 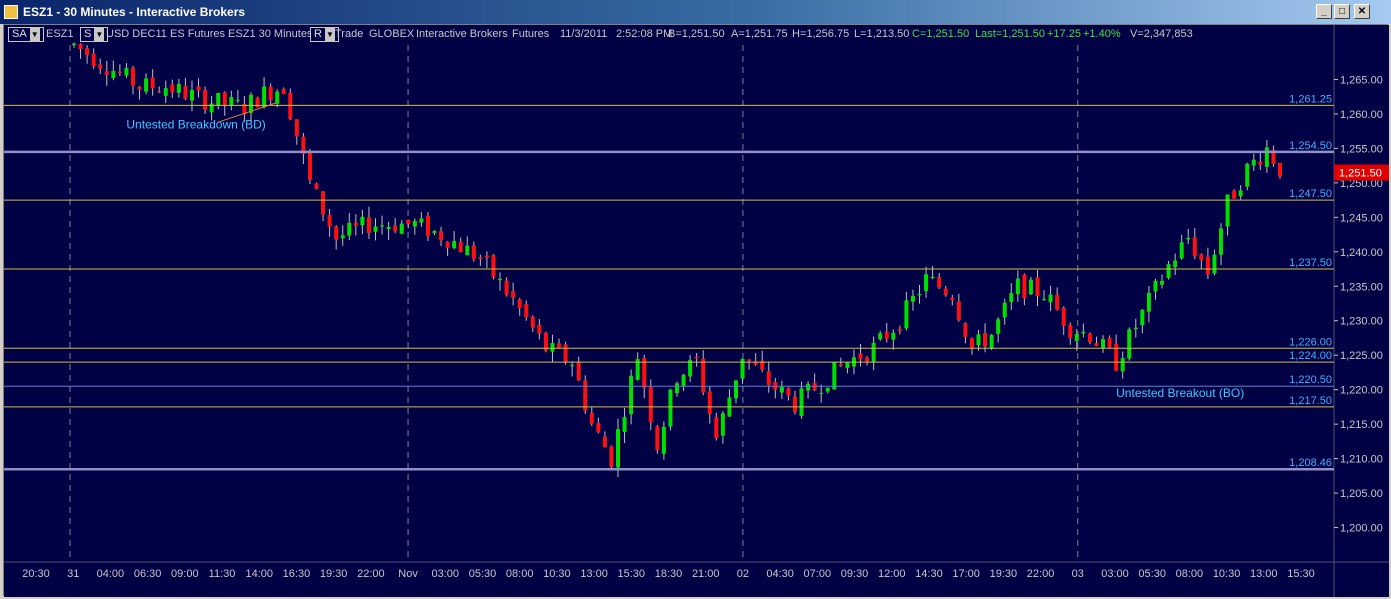 I want to click on time-tick-label: 08:00, so click(x=1190, y=574).